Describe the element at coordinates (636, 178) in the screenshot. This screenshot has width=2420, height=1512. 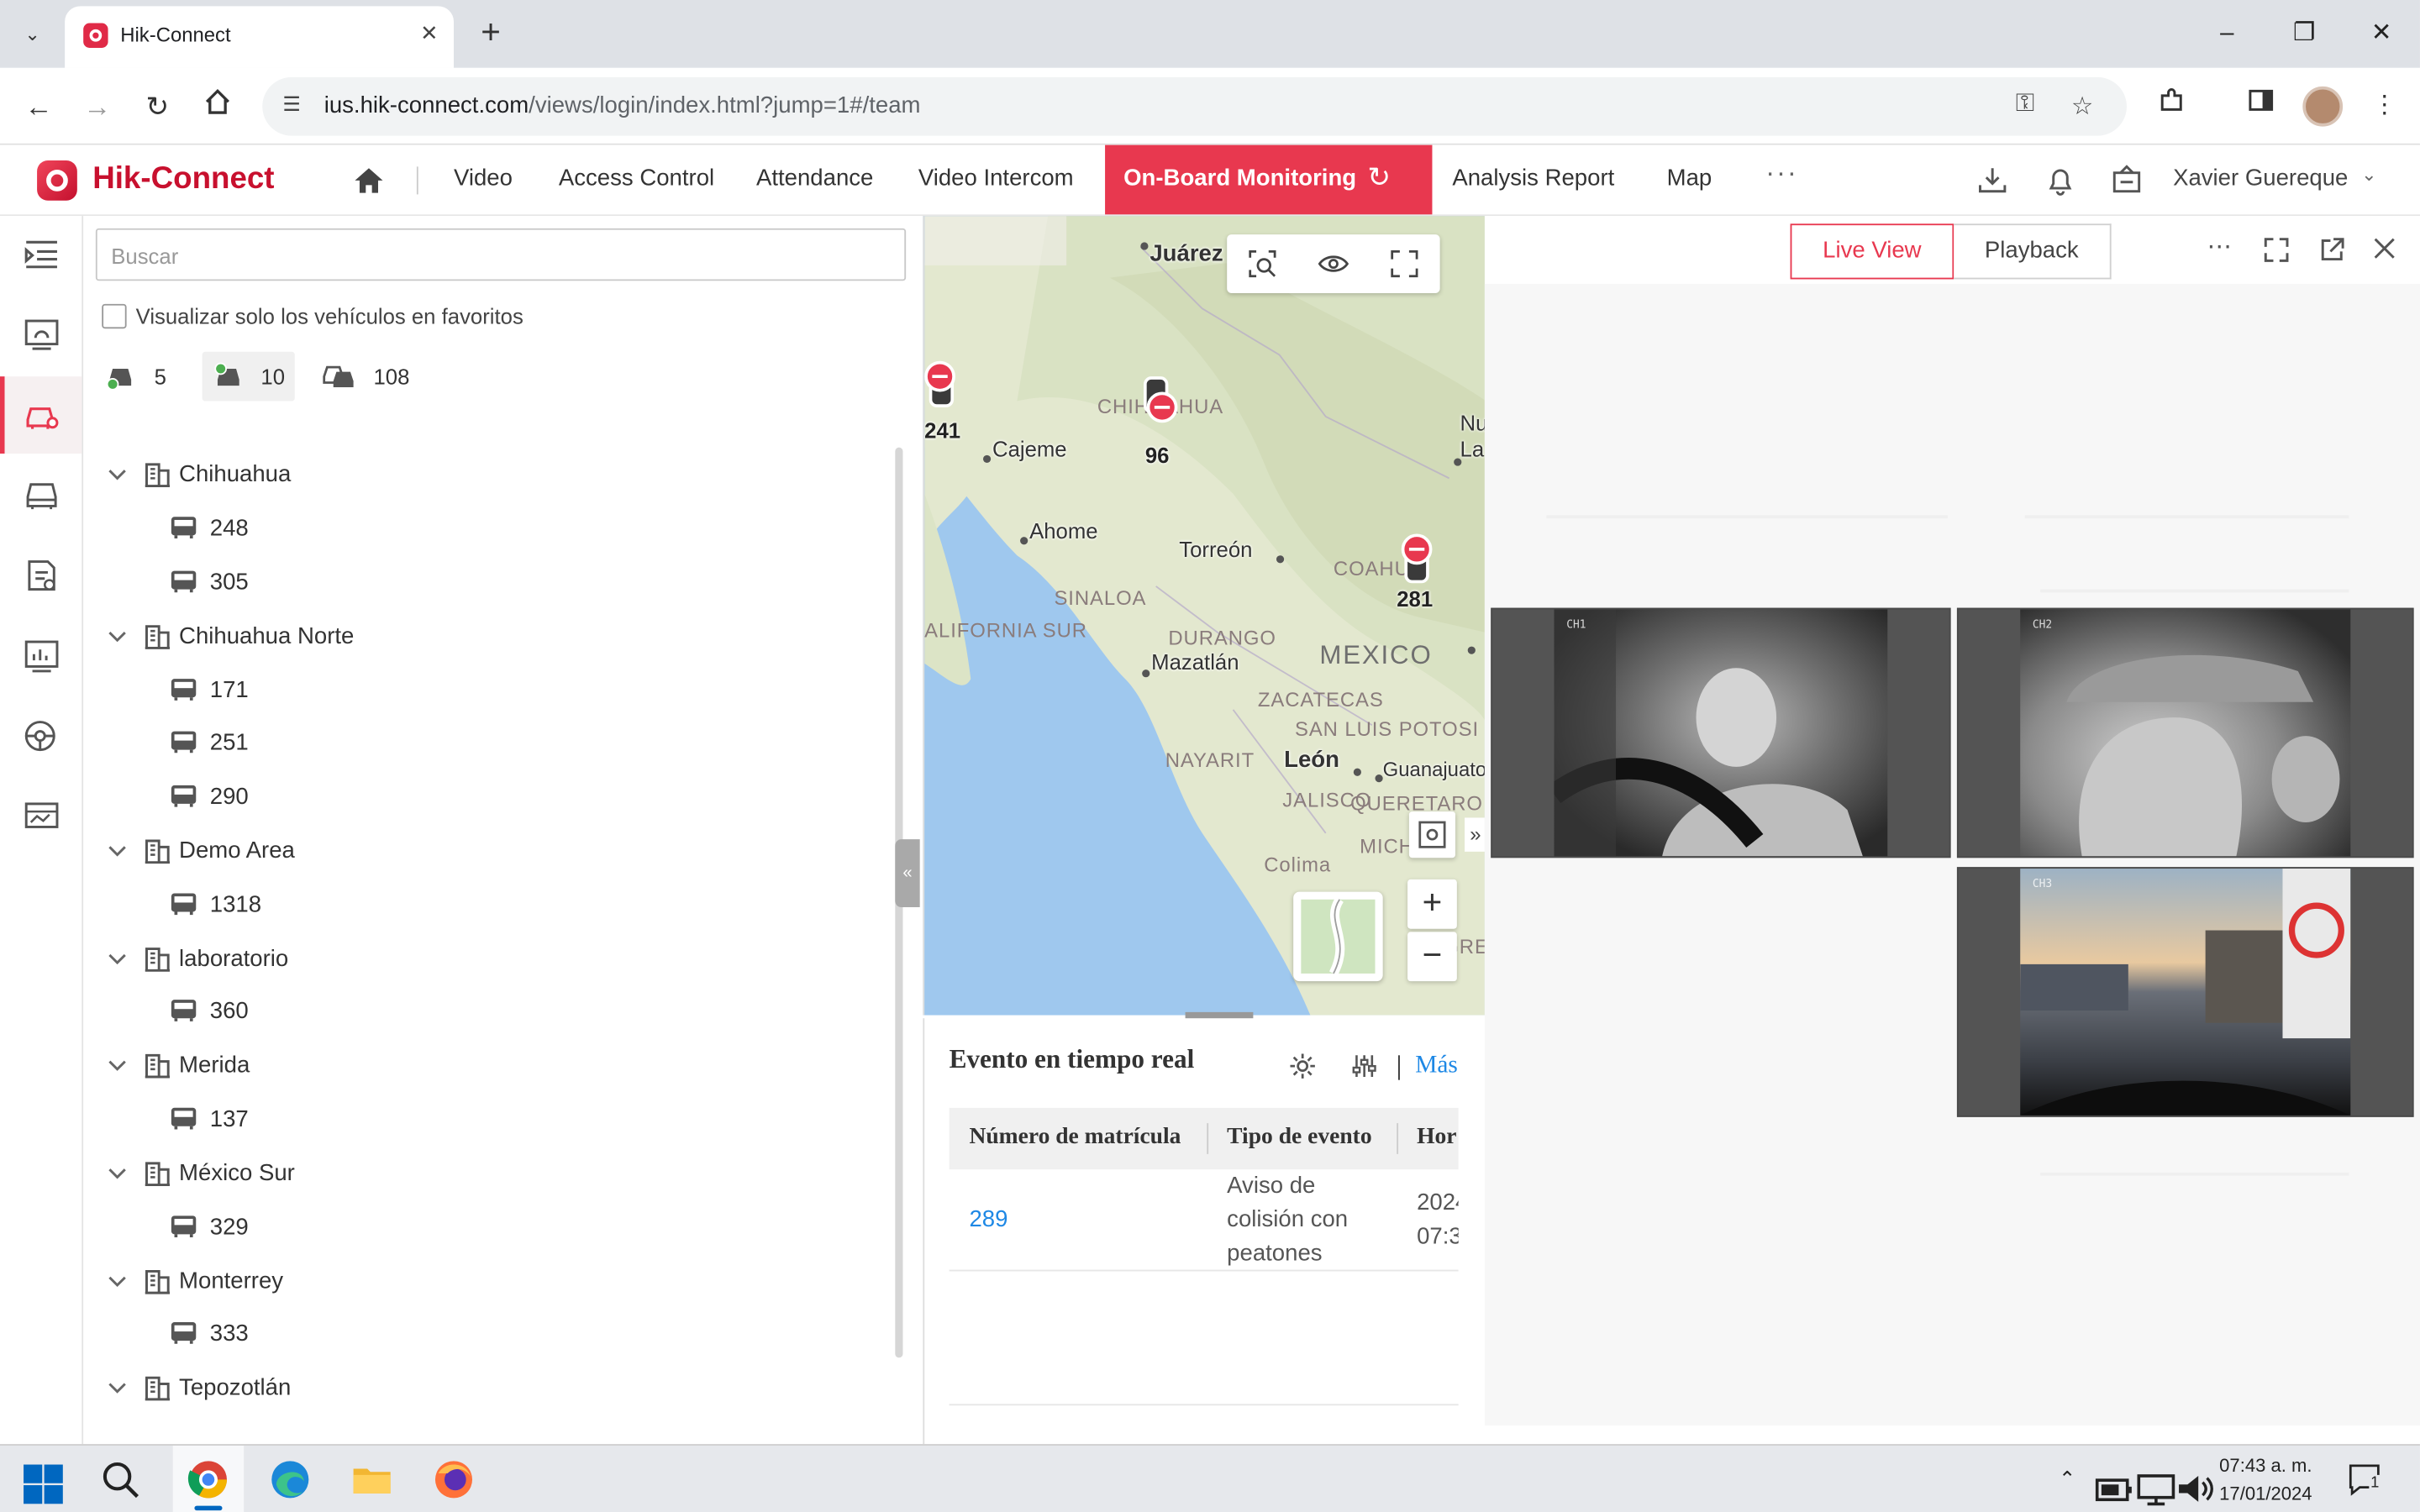
I see `menu-access-control: Access Control` at that location.